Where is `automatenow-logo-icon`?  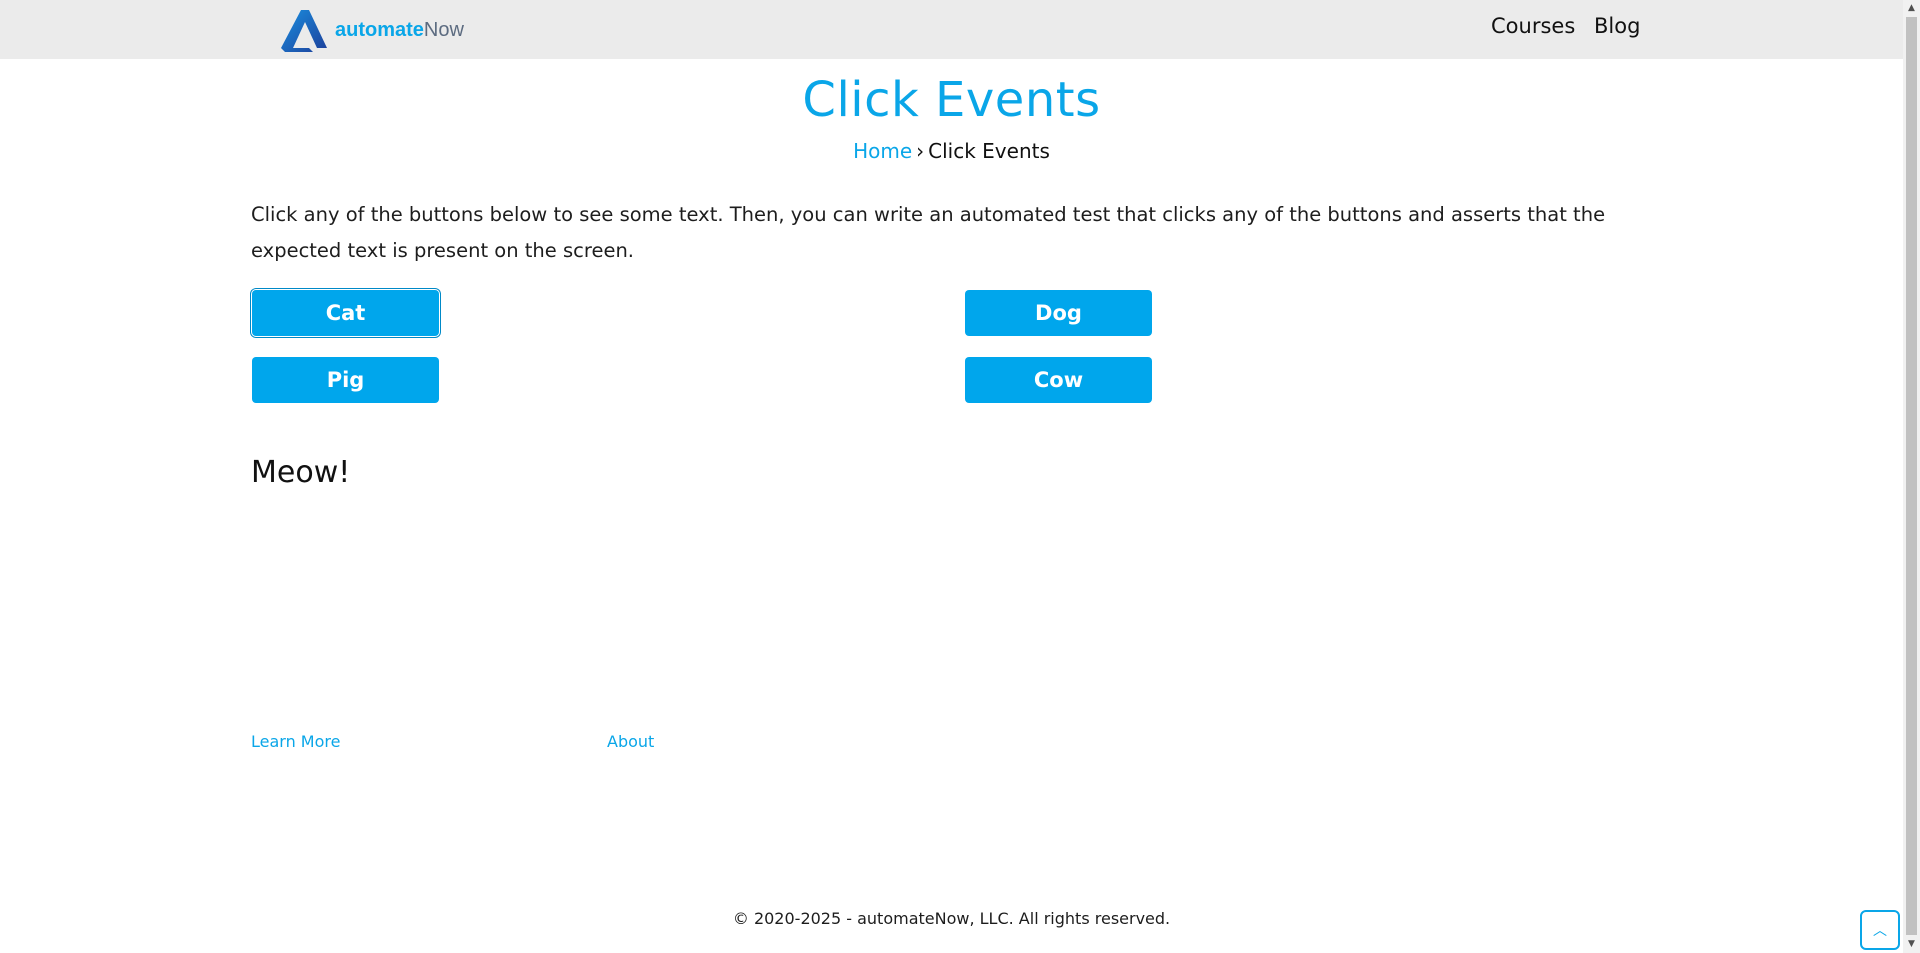 automatenow-logo-icon is located at coordinates (304, 31).